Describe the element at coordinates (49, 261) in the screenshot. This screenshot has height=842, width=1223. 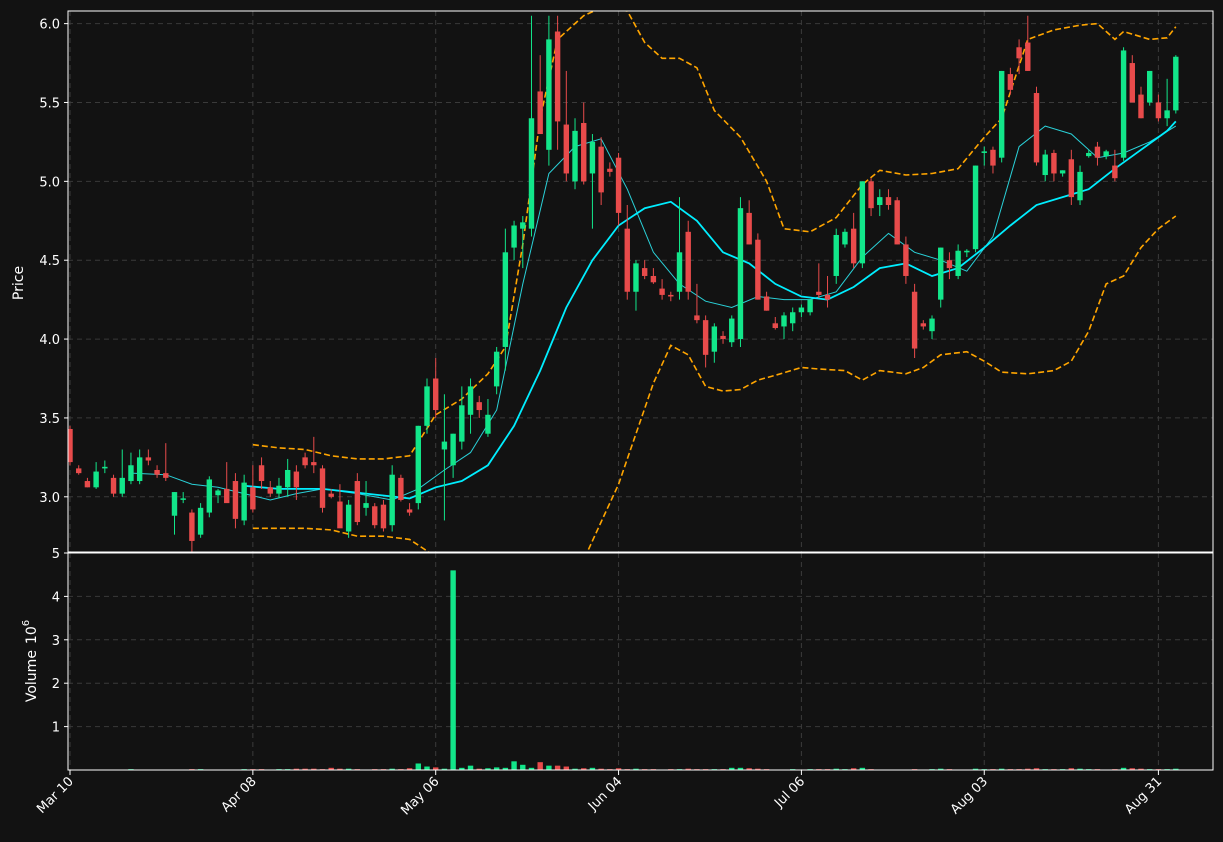
I see `price-tick-label: 4.5` at that location.